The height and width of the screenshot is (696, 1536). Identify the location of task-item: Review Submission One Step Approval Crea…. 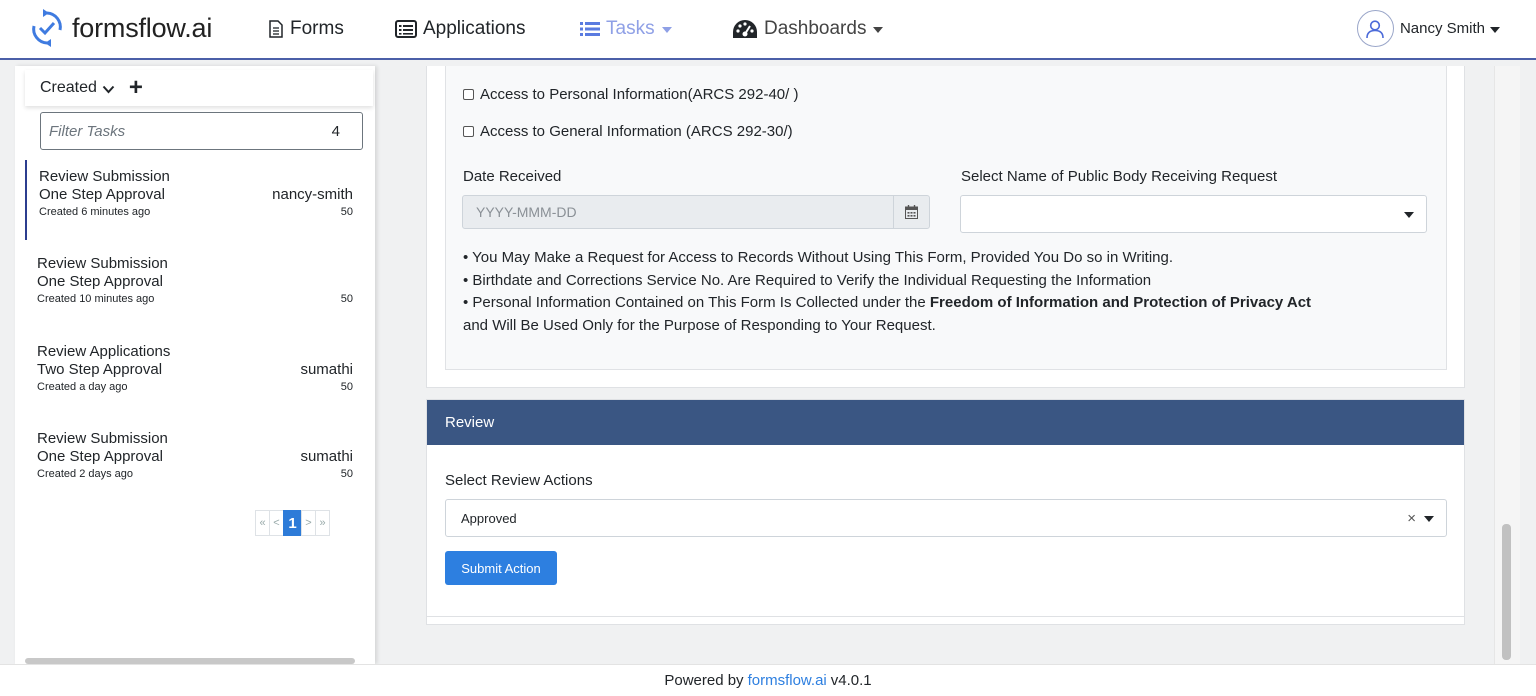
(195, 287).